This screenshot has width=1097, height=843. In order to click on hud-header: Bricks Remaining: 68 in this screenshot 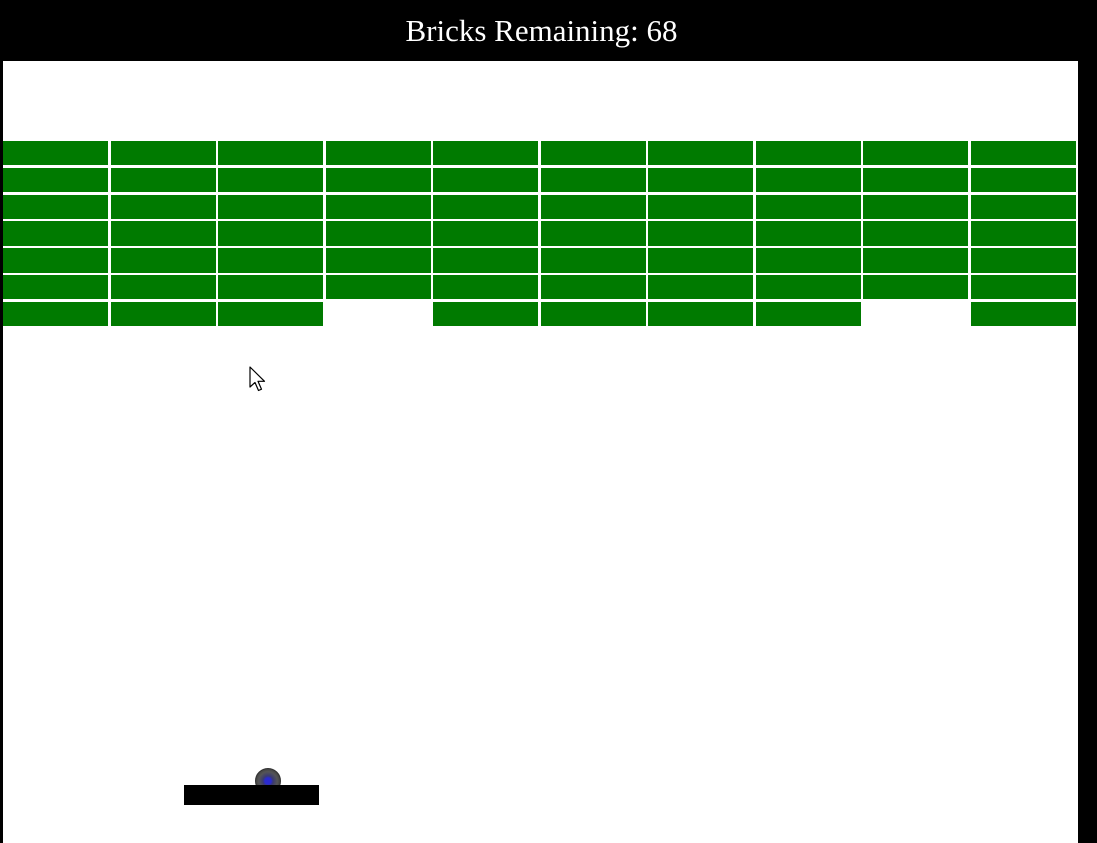, I will do `click(548, 30)`.